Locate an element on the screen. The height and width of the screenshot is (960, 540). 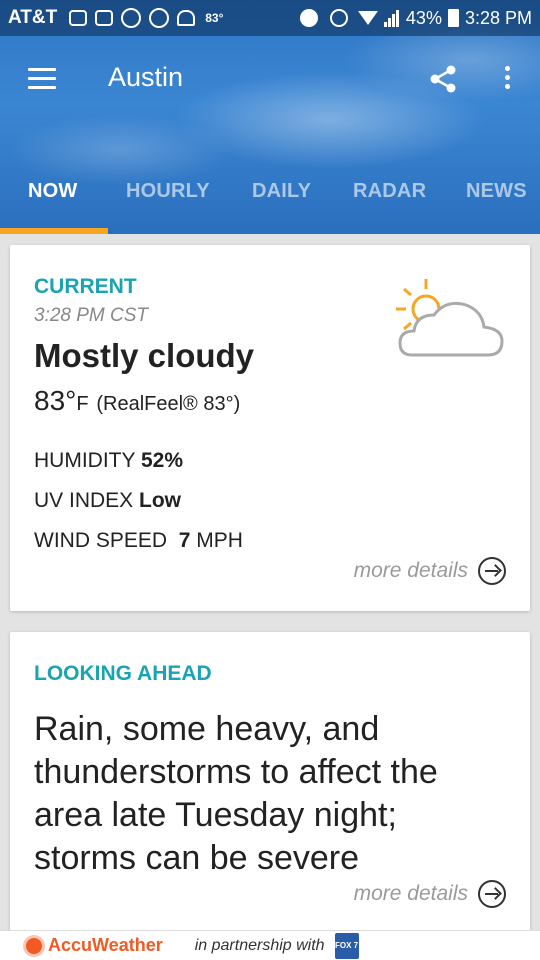
wifi-icon is located at coordinates (367, 18).